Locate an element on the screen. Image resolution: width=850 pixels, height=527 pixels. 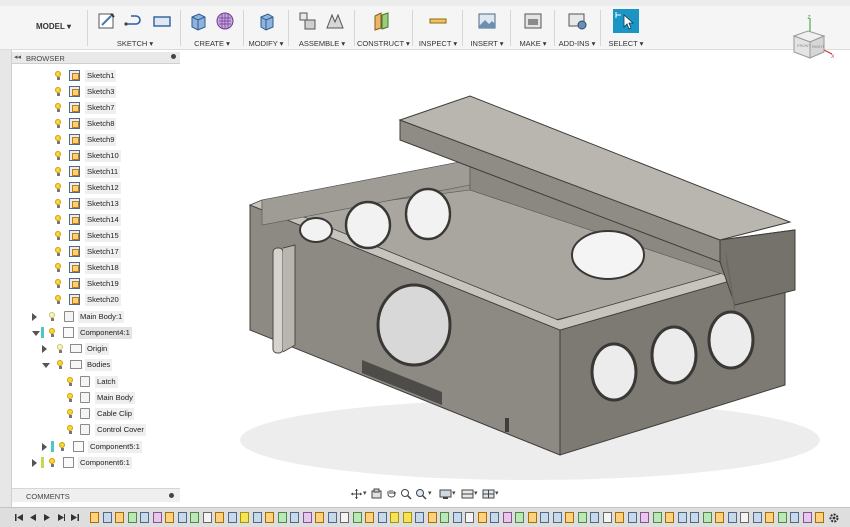
modify-menu: MODIFY ▾ is located at coordinates (266, 43).